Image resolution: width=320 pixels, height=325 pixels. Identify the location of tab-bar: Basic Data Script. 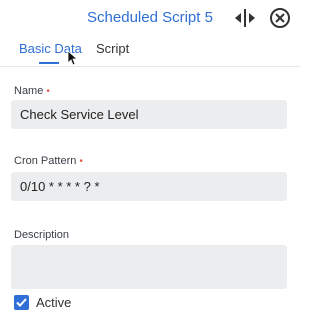
(150, 51).